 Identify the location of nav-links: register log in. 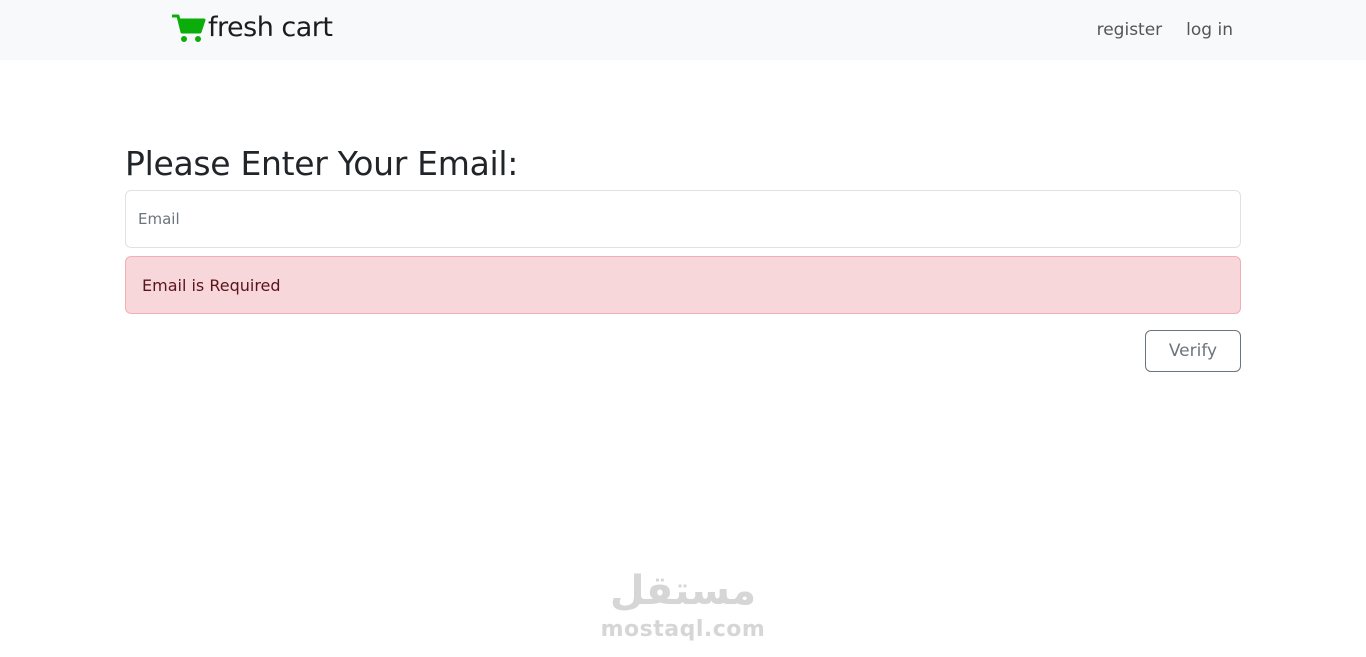
(1165, 30).